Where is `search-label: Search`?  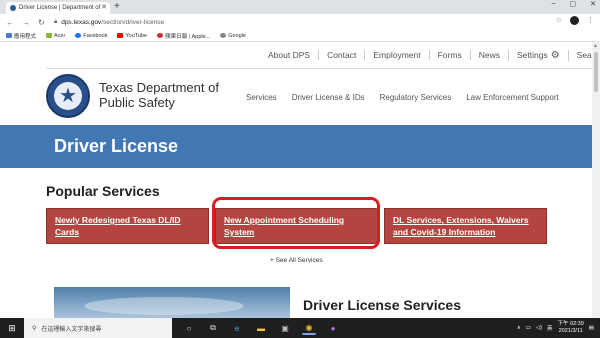 search-label: Search is located at coordinates (584, 55).